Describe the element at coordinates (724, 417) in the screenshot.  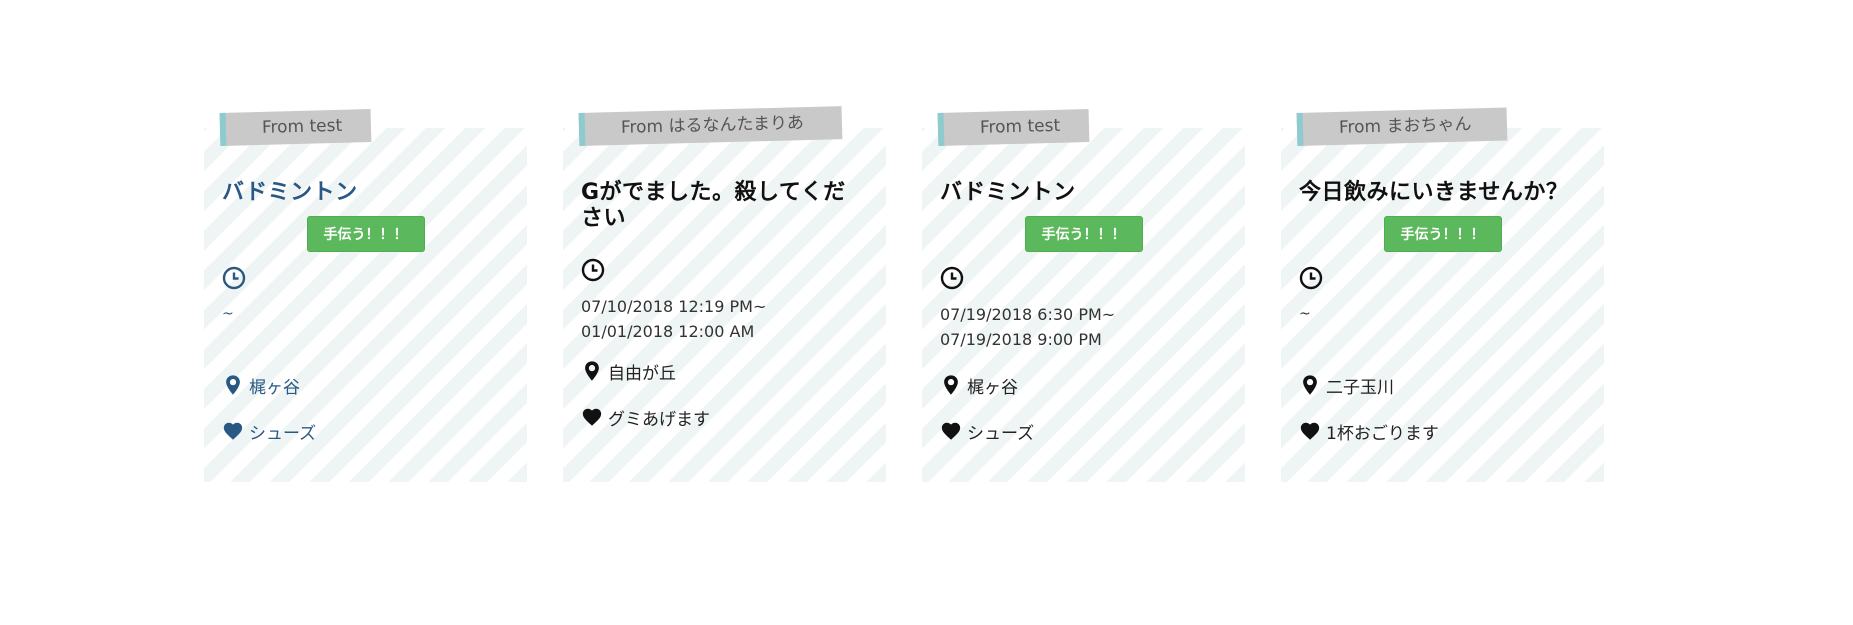
I see `reward-row: グミあげます` at that location.